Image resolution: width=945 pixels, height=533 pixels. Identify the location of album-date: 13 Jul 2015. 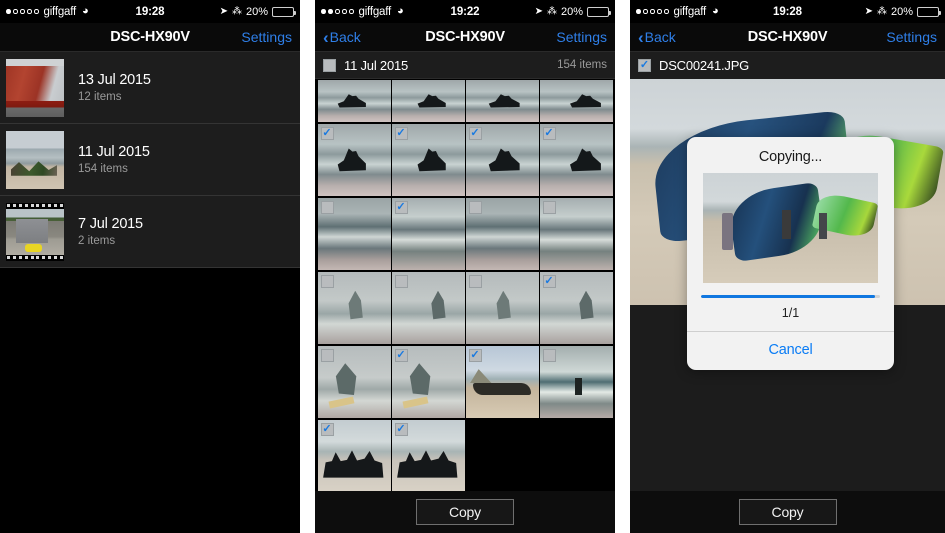
(114, 80).